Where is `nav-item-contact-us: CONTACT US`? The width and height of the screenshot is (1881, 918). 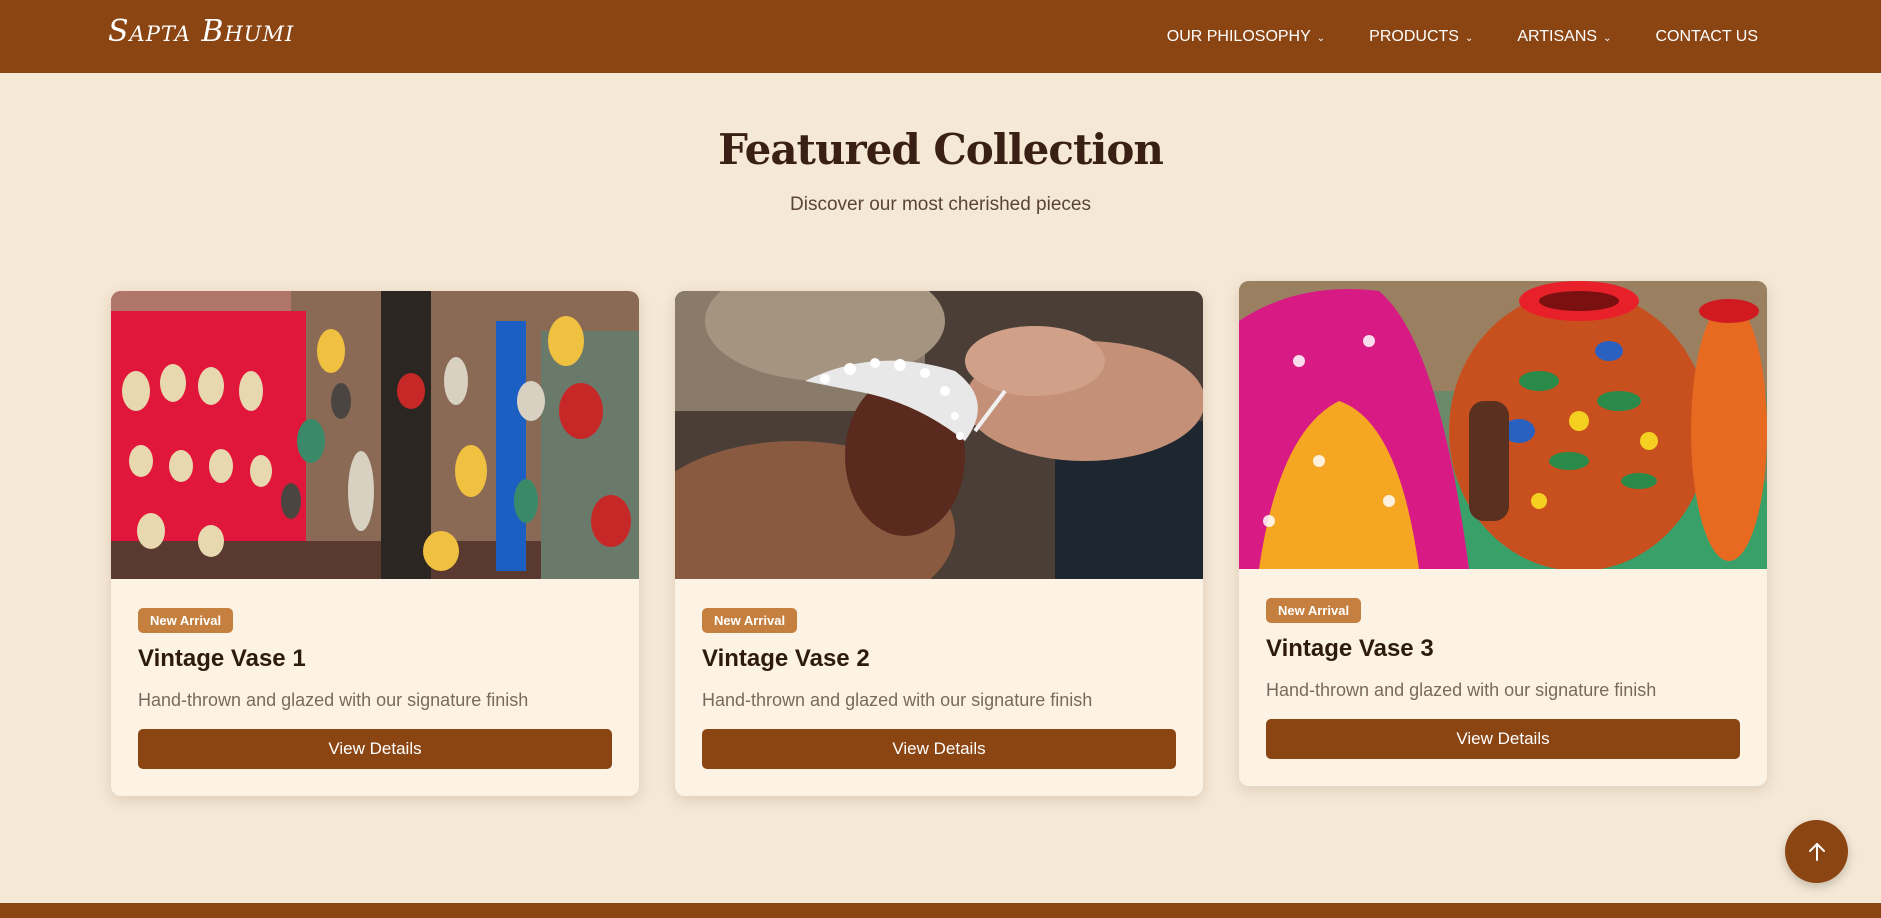 nav-item-contact-us: CONTACT US is located at coordinates (1706, 37).